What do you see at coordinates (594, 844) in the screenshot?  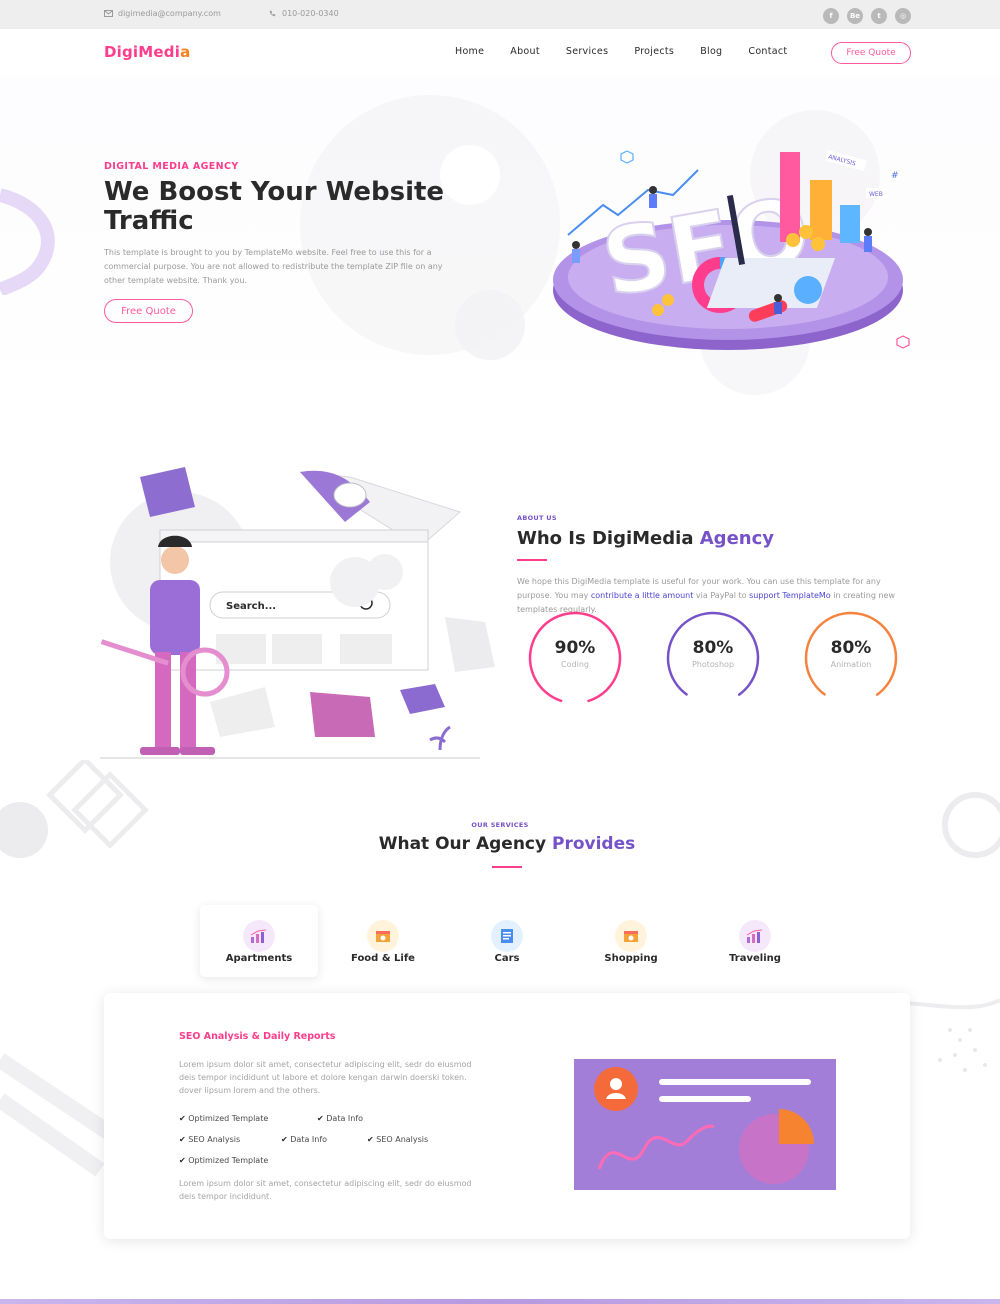 I see `services-title-accent: Provides` at bounding box center [594, 844].